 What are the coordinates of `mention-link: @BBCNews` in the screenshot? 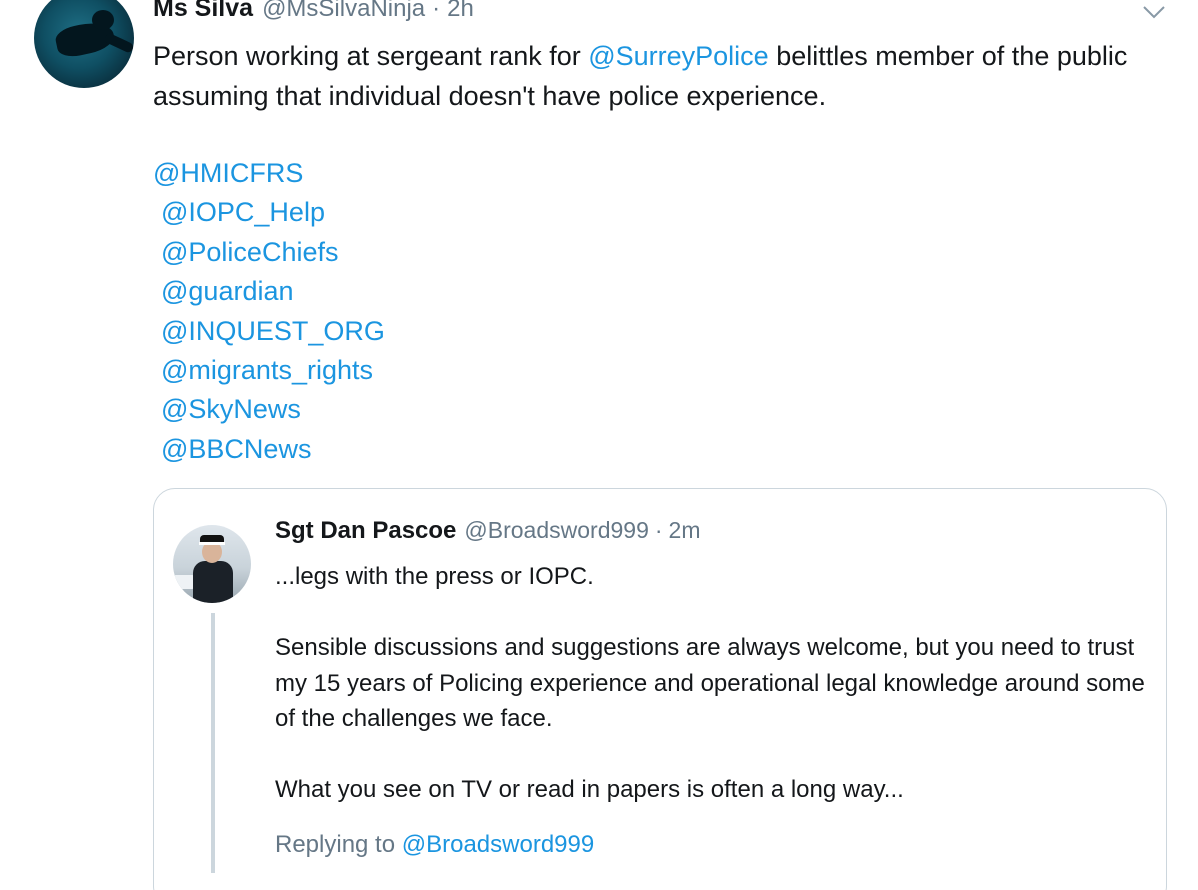 It's located at (269, 449).